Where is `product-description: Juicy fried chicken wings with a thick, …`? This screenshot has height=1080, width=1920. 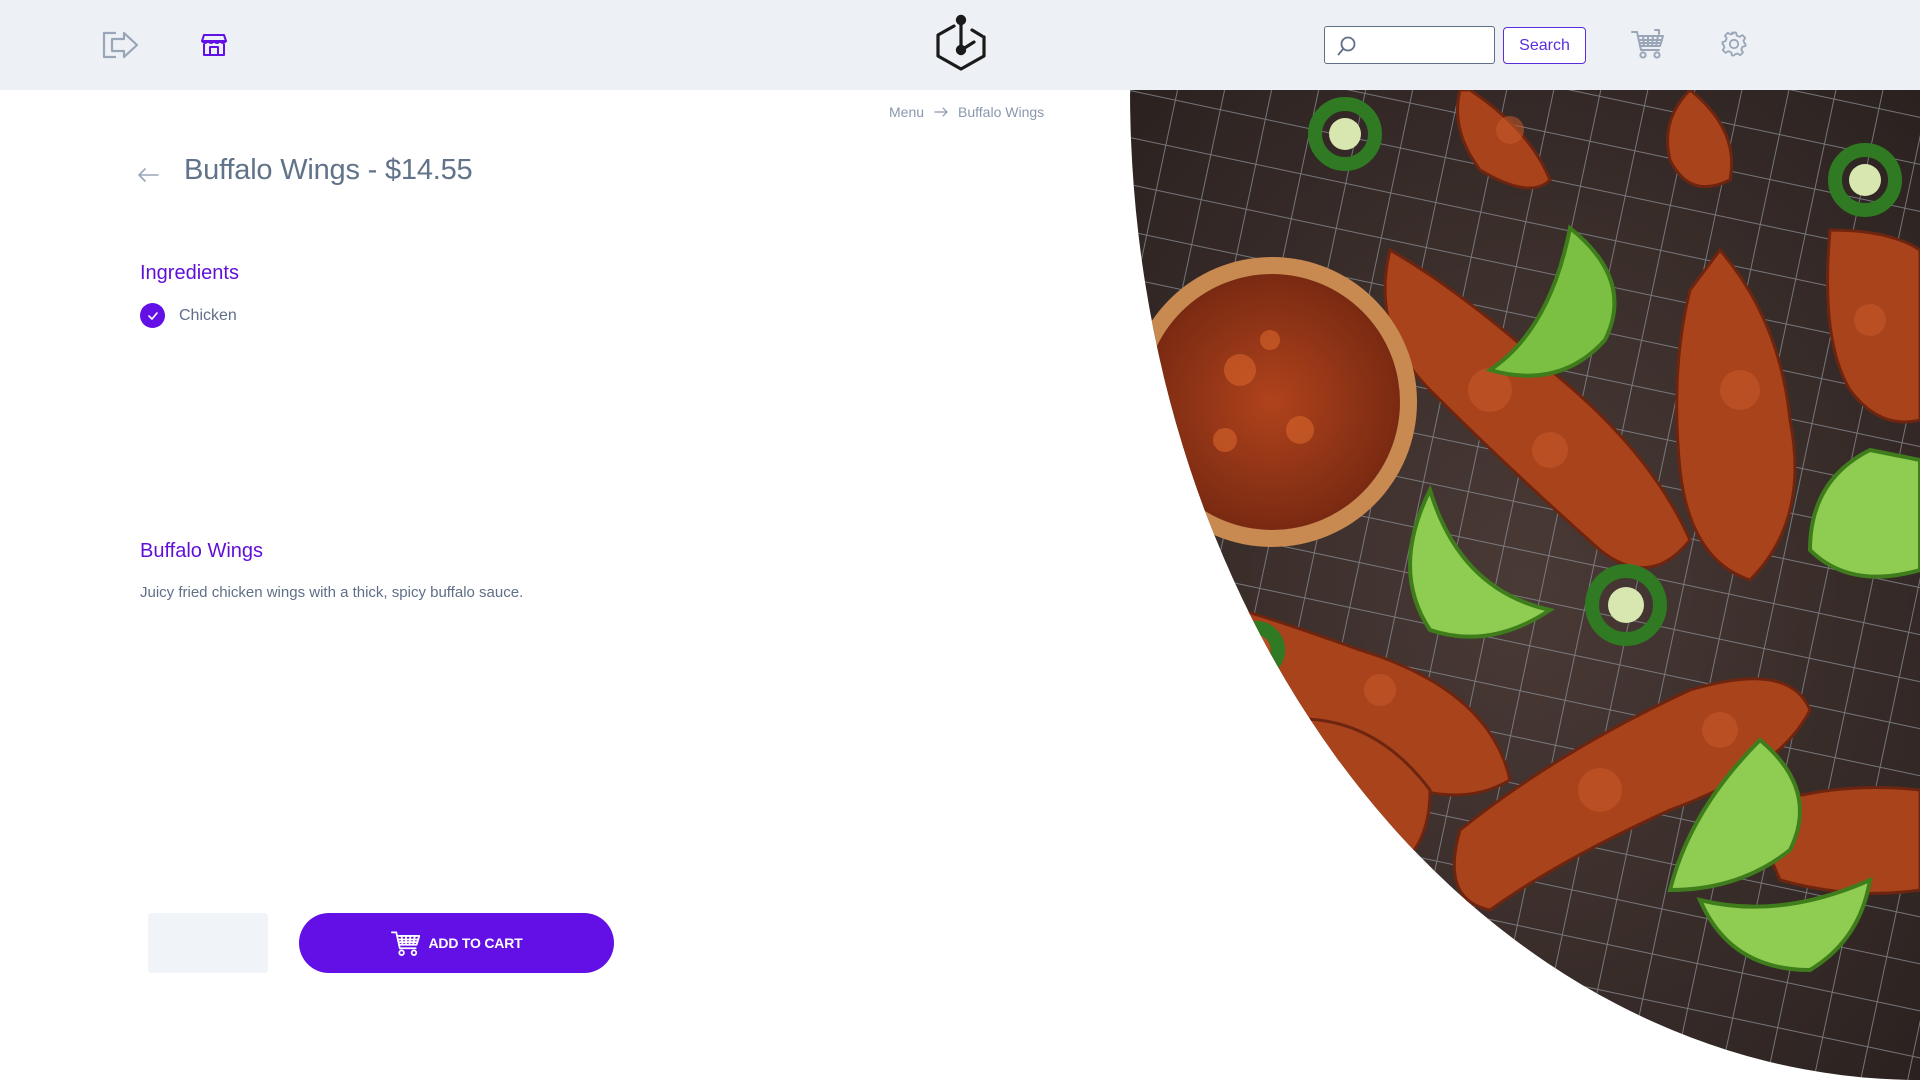
product-description: Juicy fried chicken wings with a thick, … is located at coordinates (332, 592).